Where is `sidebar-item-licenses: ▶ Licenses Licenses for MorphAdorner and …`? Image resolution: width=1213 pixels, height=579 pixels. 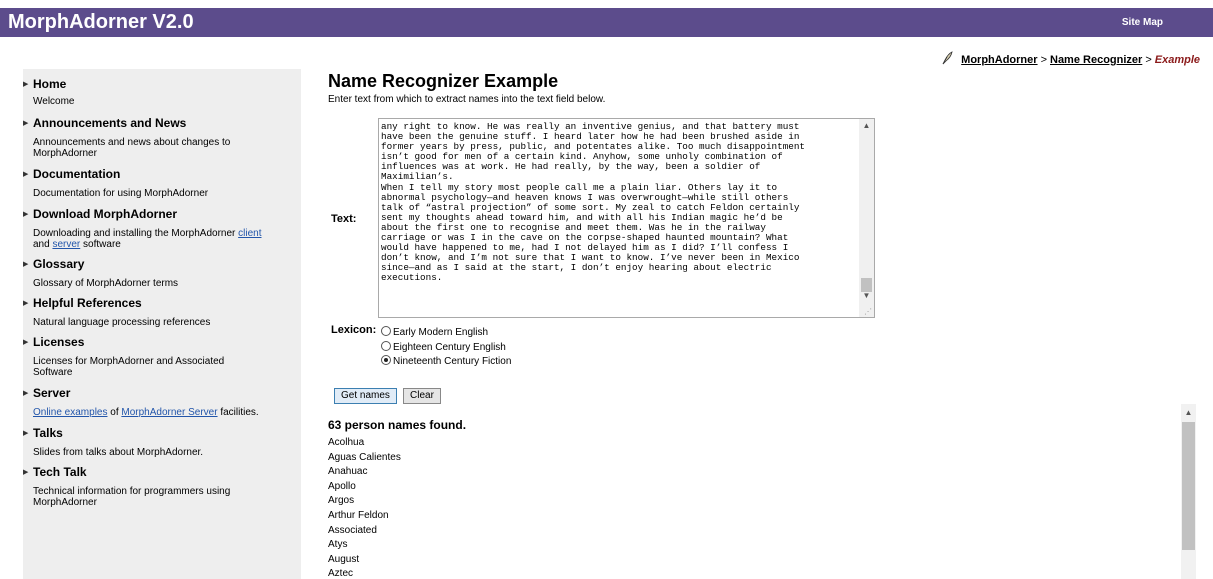
sidebar-item-licenses: ▶ Licenses Licenses for MorphAdorner and … is located at coordinates (162, 356).